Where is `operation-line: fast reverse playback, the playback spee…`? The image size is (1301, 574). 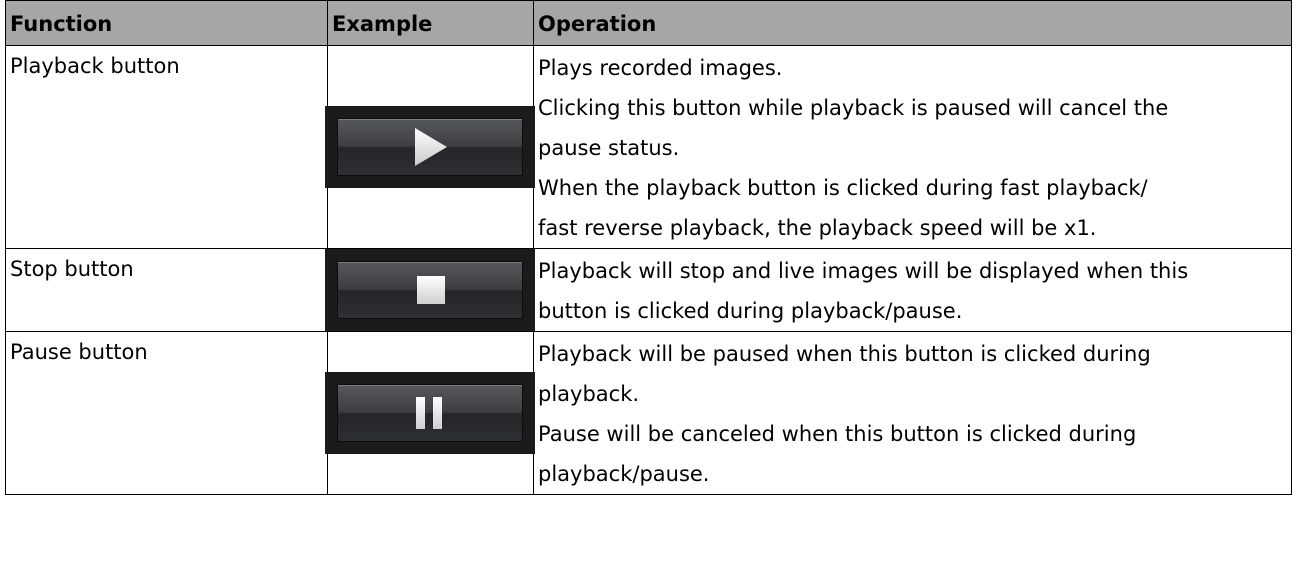
operation-line: fast reverse playback, the playback spee… is located at coordinates (817, 228).